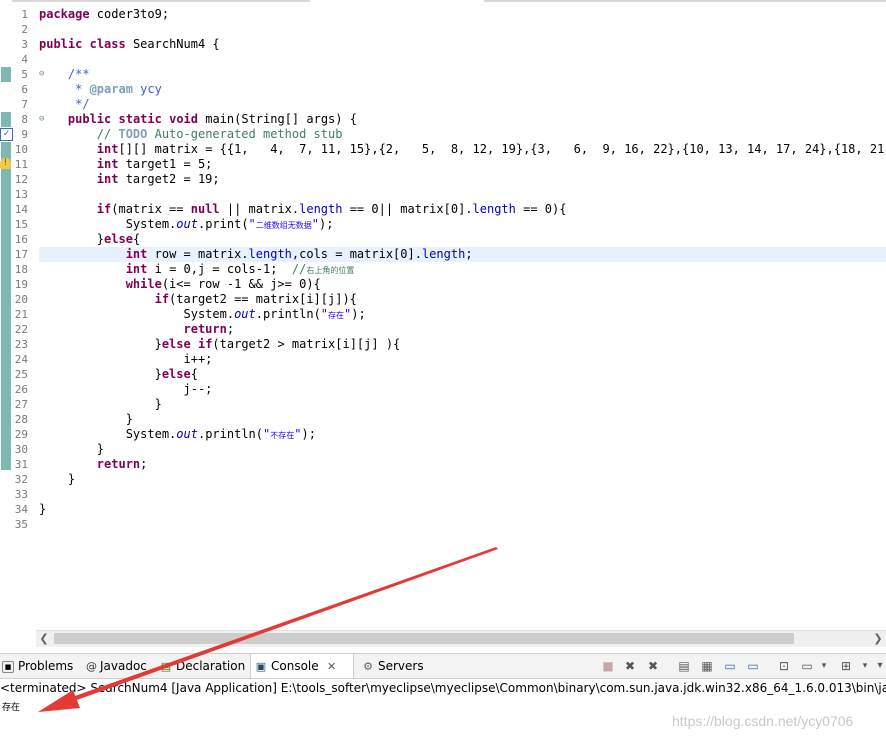 The height and width of the screenshot is (740, 886). I want to click on annotation-arrow, so click(268, 629).